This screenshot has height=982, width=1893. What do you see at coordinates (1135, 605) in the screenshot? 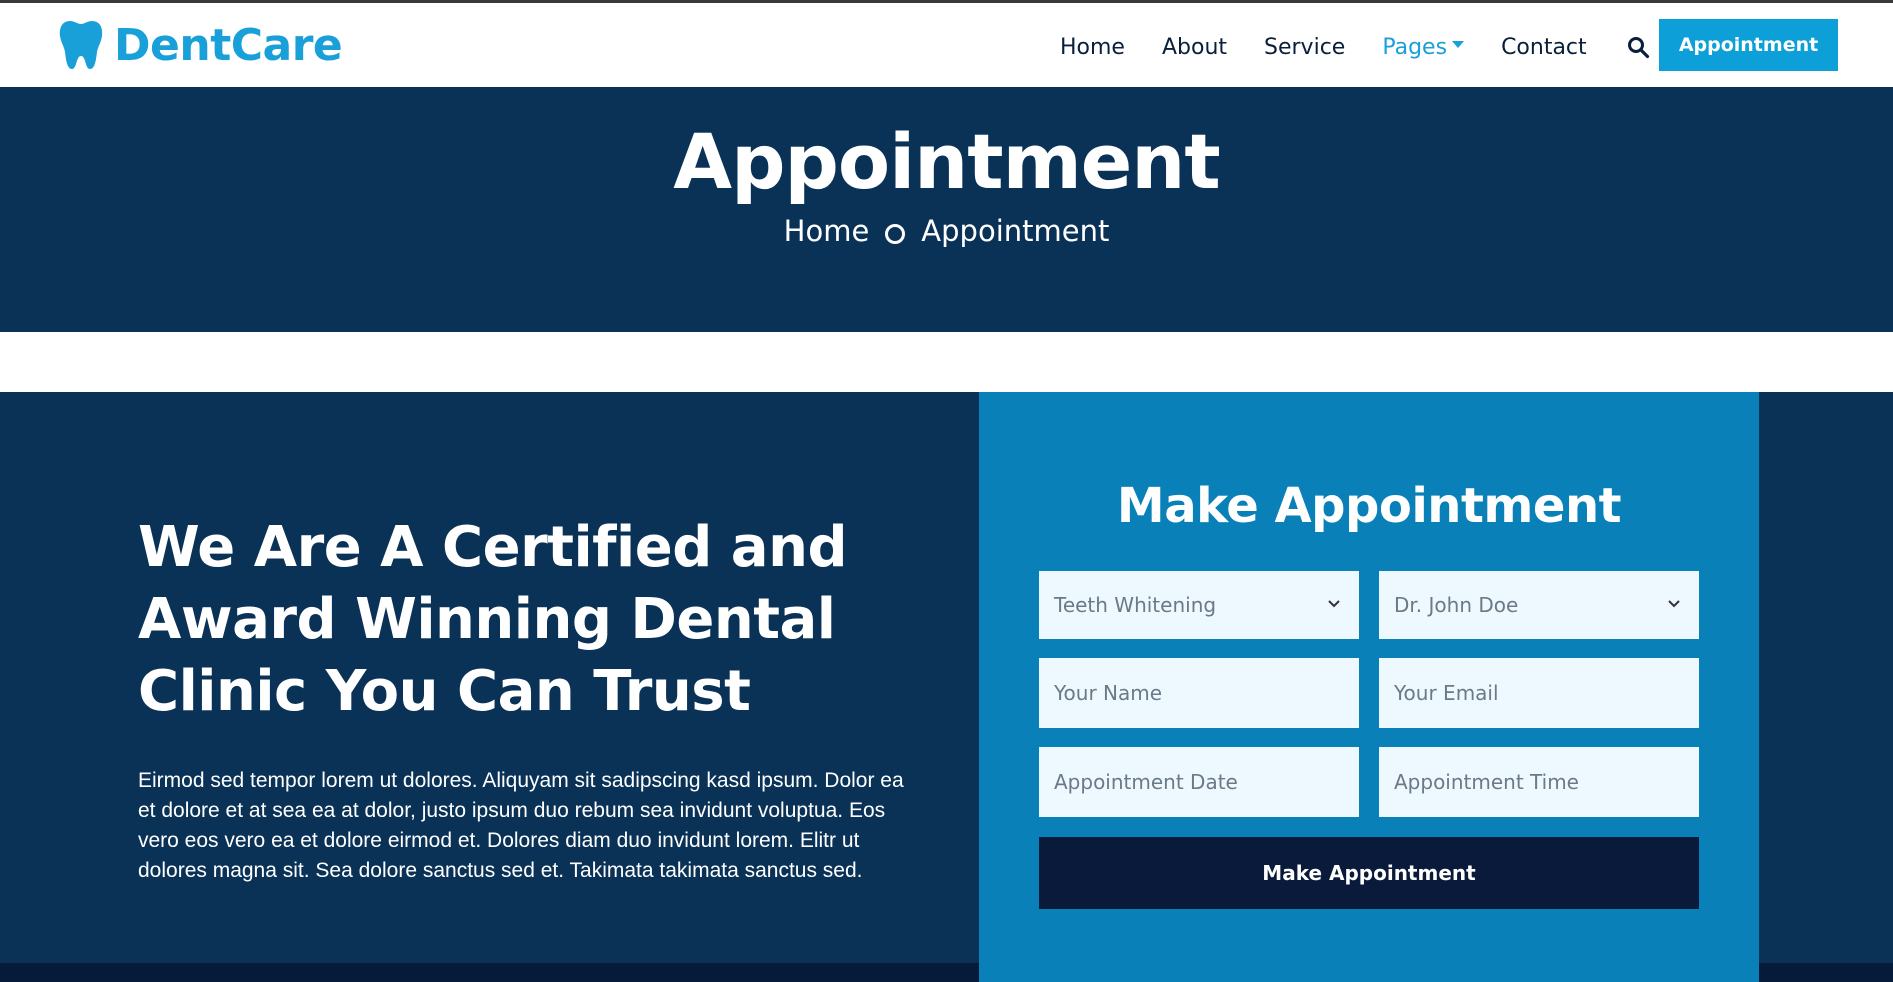
I see `service-select-value: Teeth Whitening` at bounding box center [1135, 605].